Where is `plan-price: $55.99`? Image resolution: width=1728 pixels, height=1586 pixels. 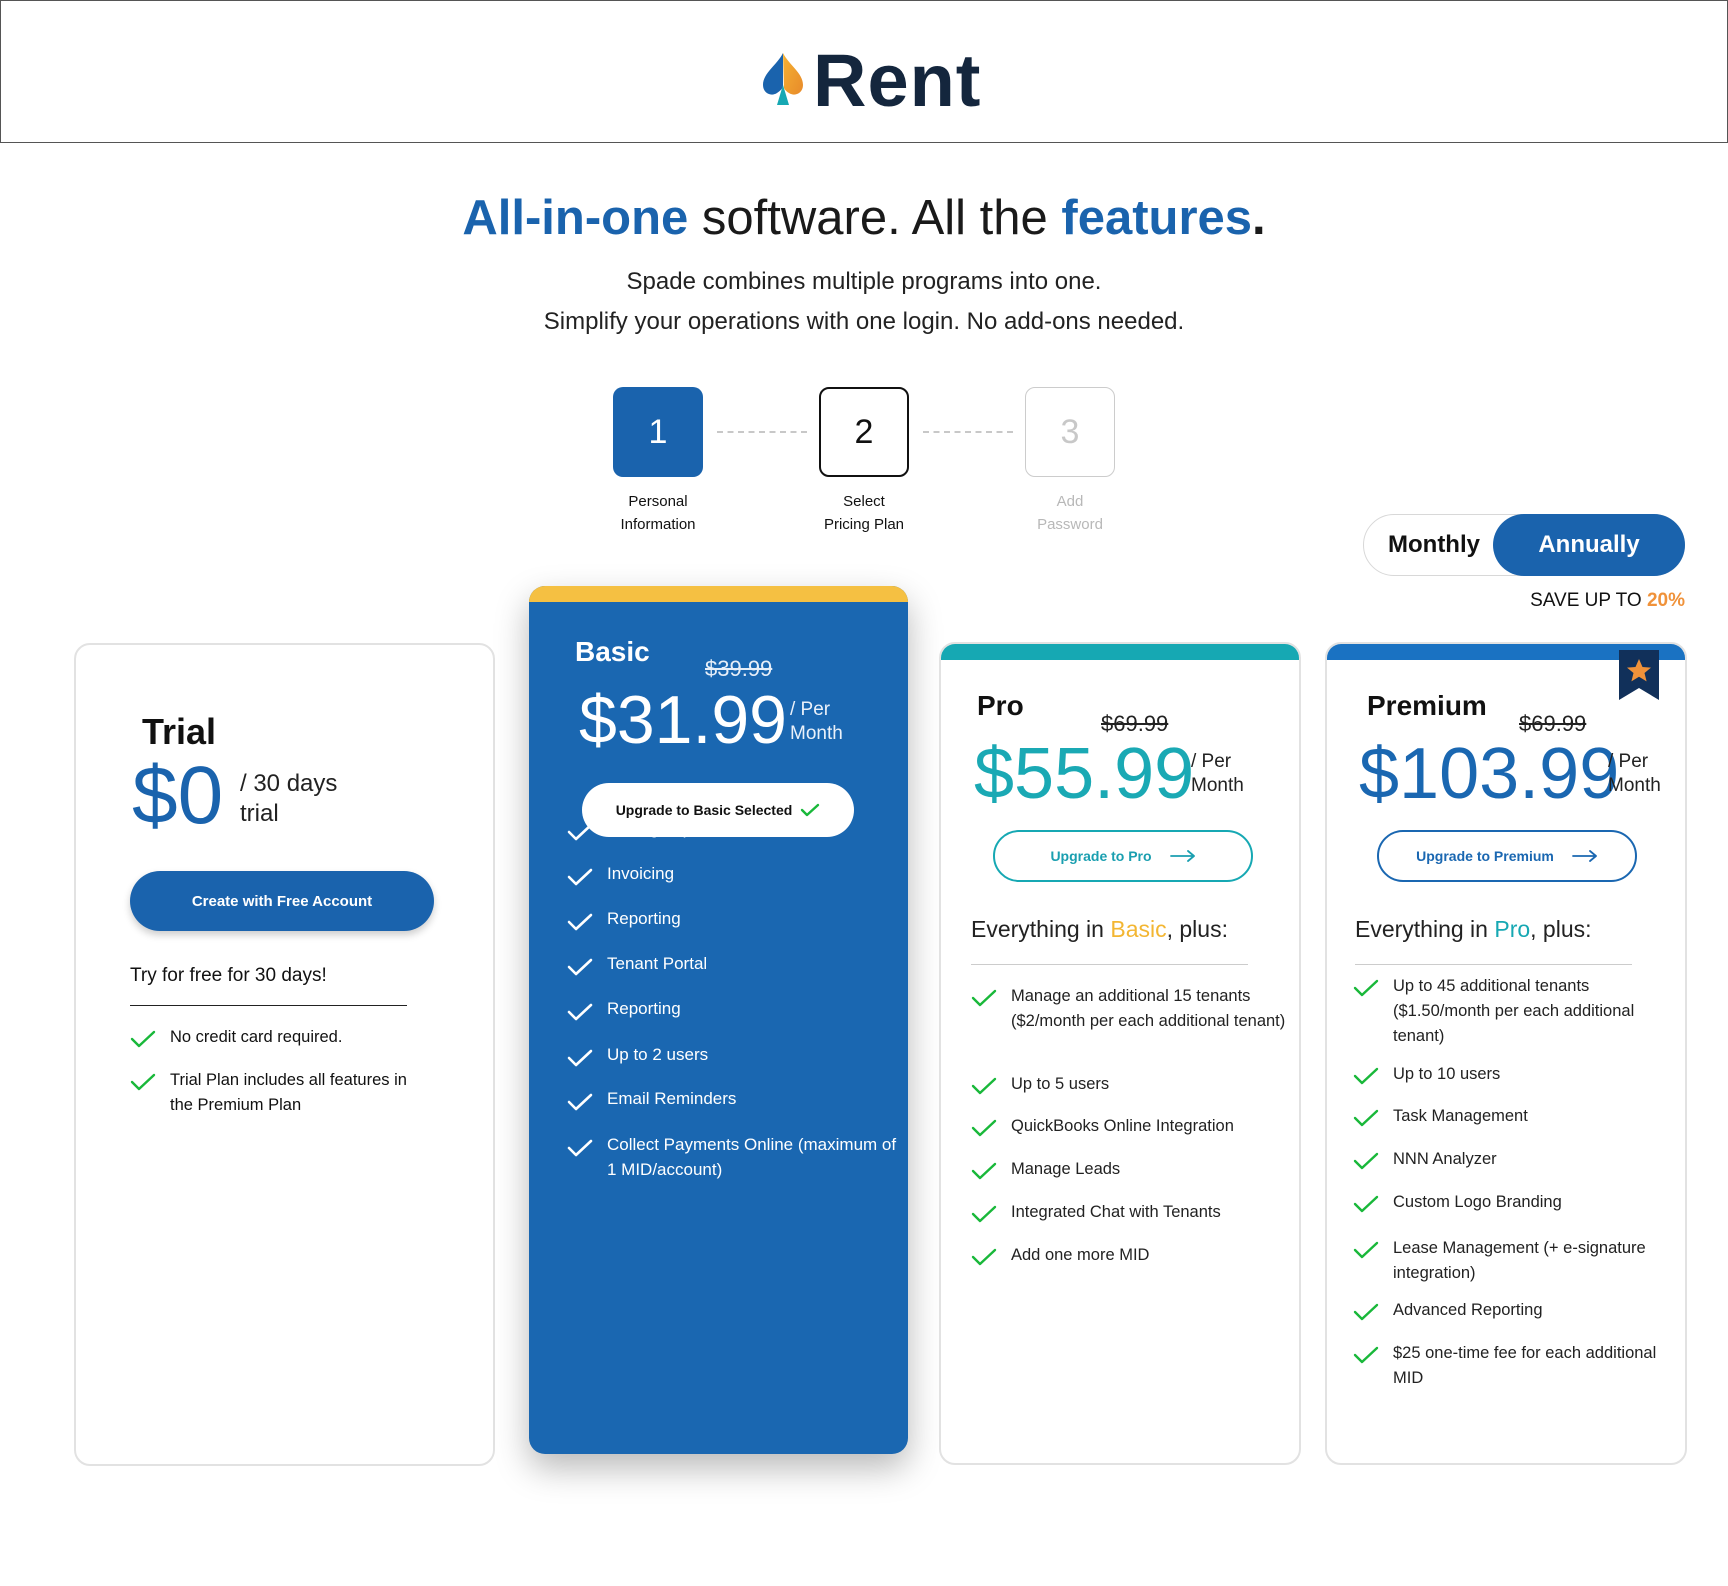 plan-price: $55.99 is located at coordinates (1084, 774).